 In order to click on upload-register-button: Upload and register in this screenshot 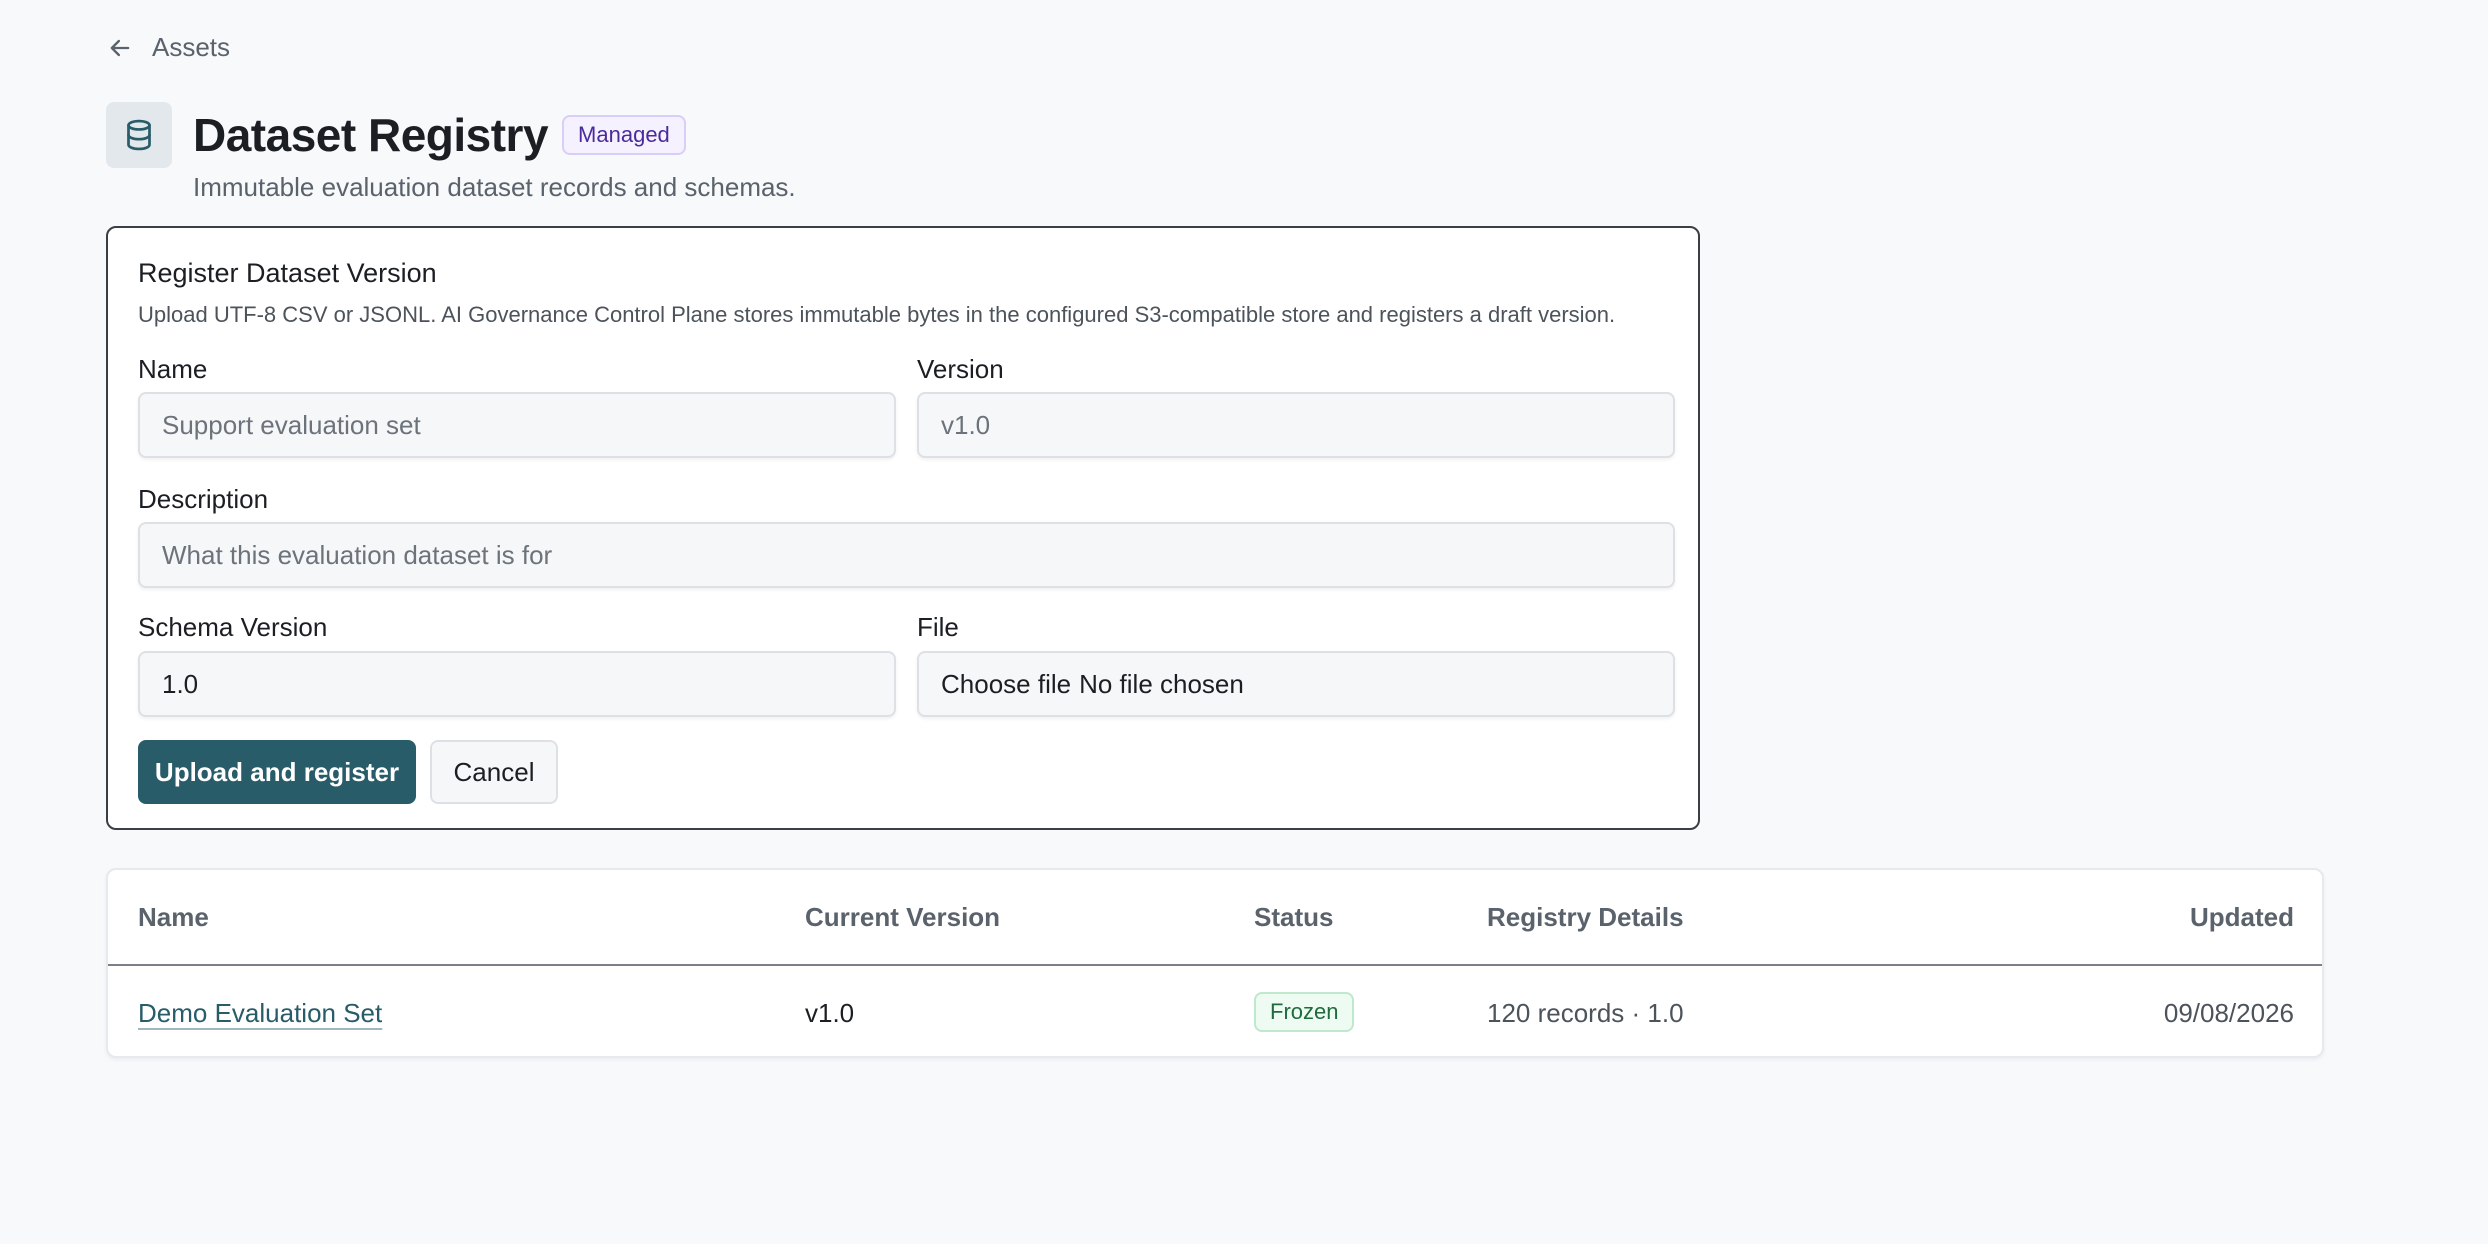, I will do `click(277, 772)`.